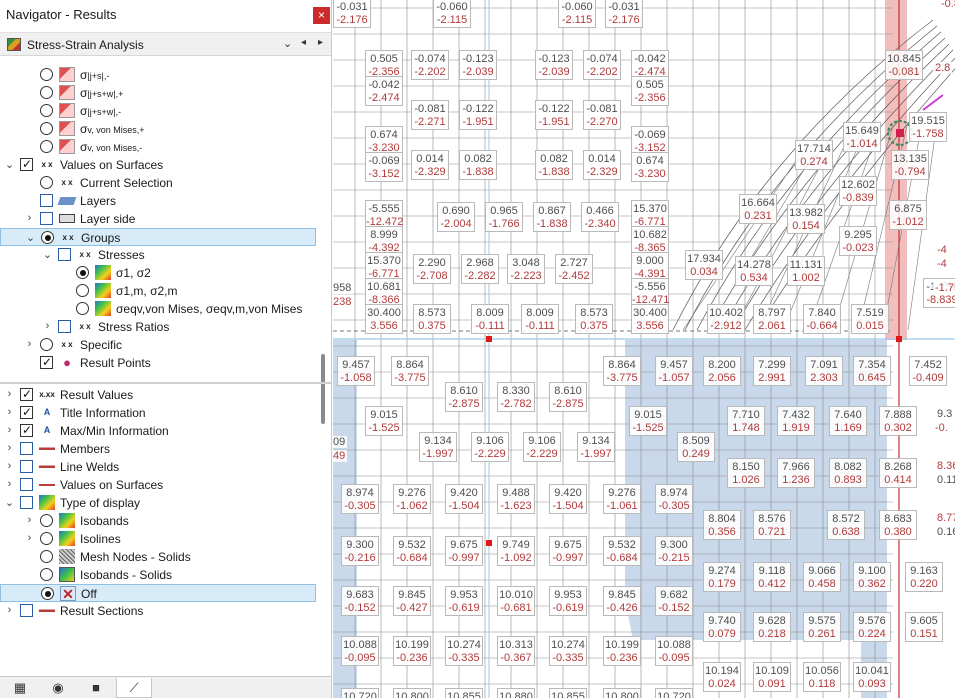  I want to click on tree-item-isolines: › Isolines, so click(158, 539).